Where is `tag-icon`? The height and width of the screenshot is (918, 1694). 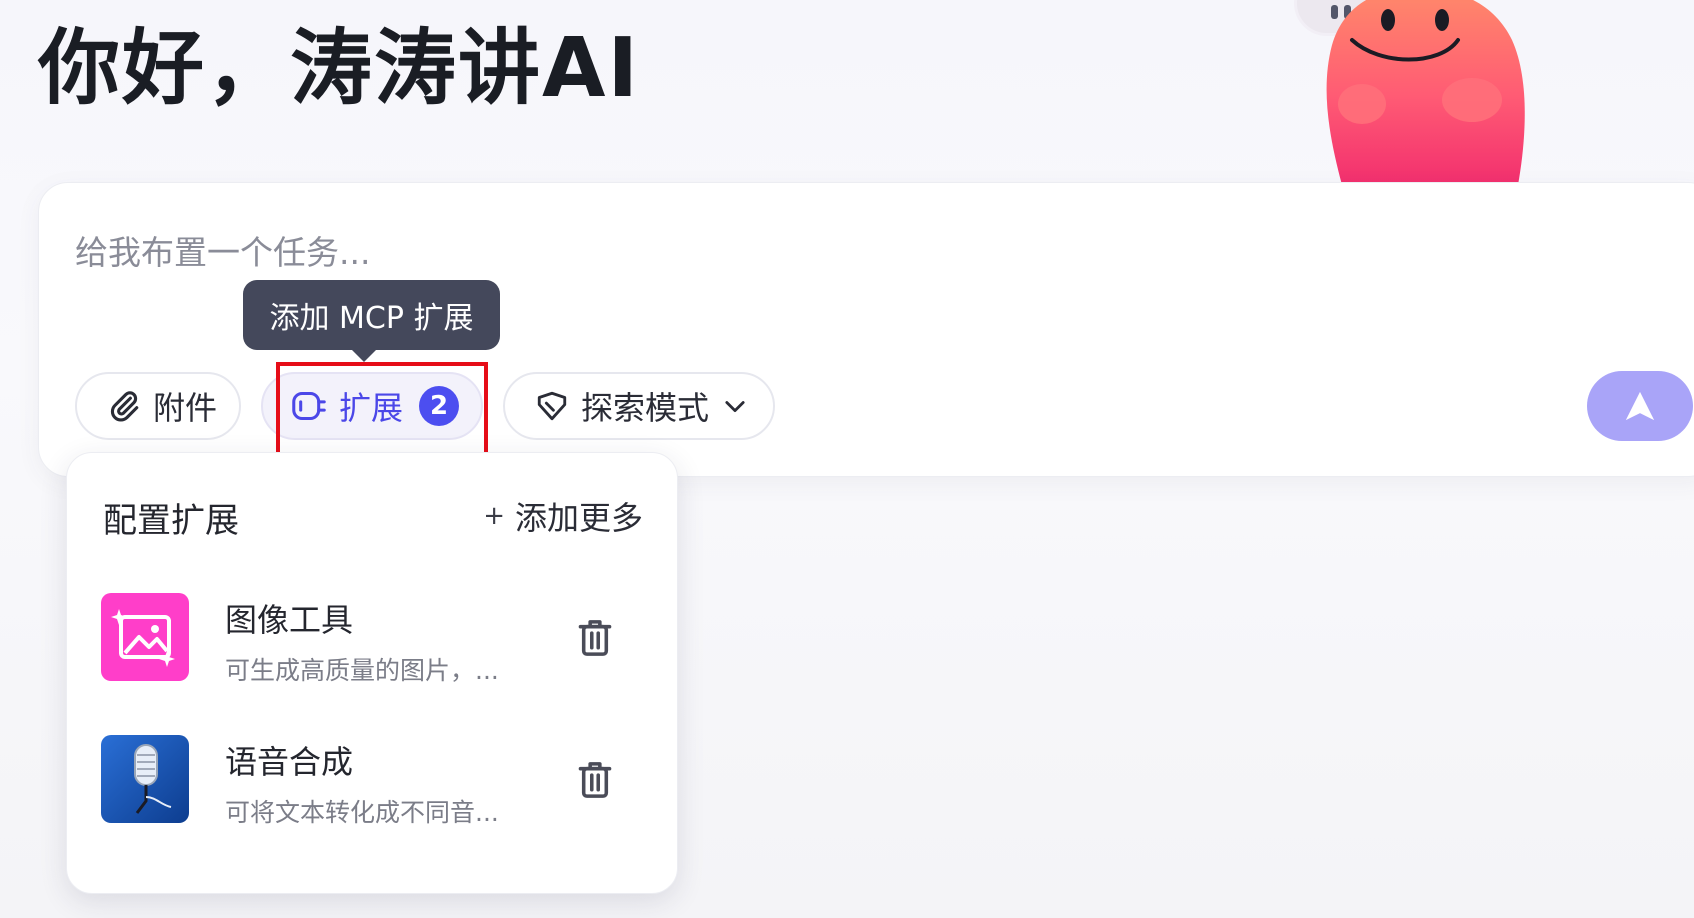 tag-icon is located at coordinates (552, 406).